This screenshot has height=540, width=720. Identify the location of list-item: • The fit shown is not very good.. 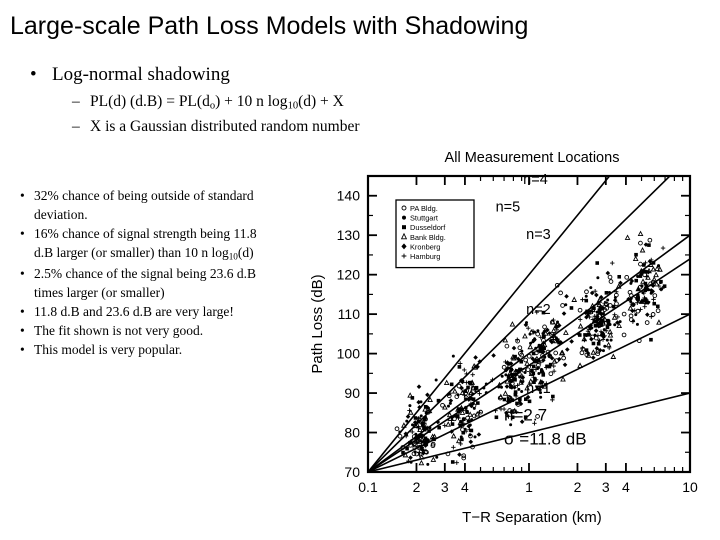
(148, 330).